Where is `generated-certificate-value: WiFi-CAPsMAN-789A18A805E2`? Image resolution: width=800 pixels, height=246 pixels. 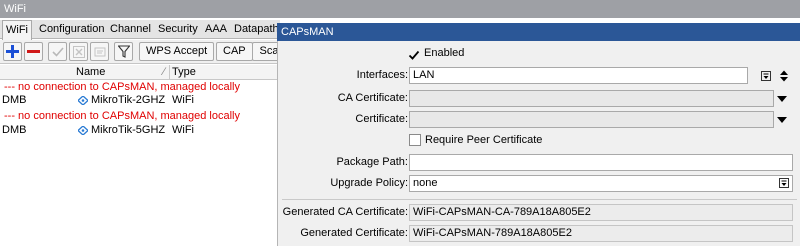 generated-certificate-value: WiFi-CAPsMAN-789A18A805E2 is located at coordinates (601, 233).